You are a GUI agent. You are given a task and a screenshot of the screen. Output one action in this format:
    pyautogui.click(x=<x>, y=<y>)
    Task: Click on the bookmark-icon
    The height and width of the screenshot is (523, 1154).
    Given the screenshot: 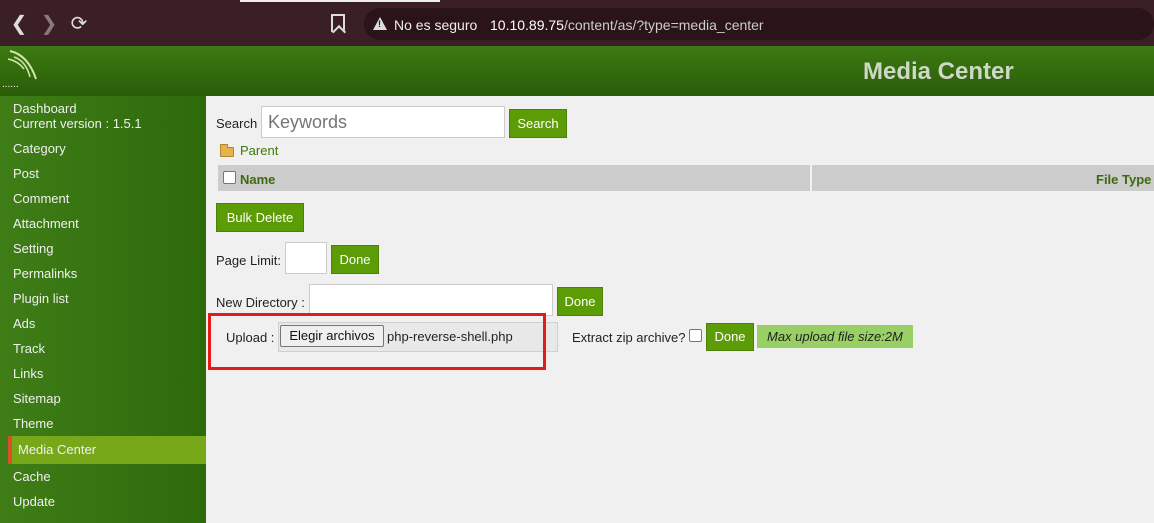 What is the action you would take?
    pyautogui.click(x=338, y=23)
    